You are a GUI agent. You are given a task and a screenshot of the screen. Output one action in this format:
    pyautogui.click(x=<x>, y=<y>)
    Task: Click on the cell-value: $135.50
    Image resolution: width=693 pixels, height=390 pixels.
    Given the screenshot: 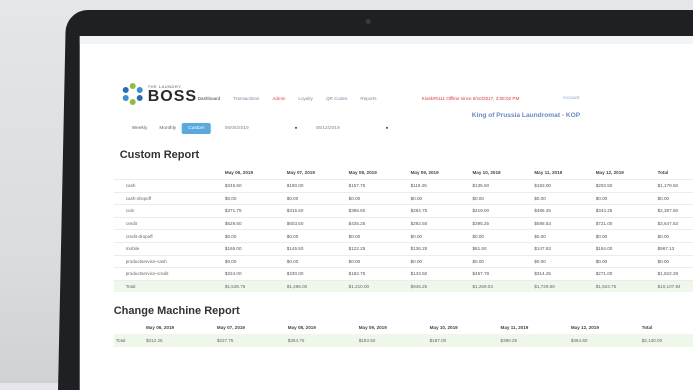 What is the action you would take?
    pyautogui.click(x=501, y=186)
    